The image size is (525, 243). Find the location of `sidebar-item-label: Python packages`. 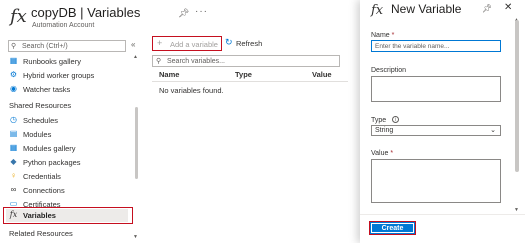

sidebar-item-label: Python packages is located at coordinates (52, 162).